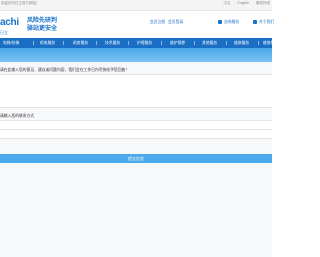 The width and height of the screenshot is (320, 257). I want to click on submit-button: 提交信息, so click(136, 158).